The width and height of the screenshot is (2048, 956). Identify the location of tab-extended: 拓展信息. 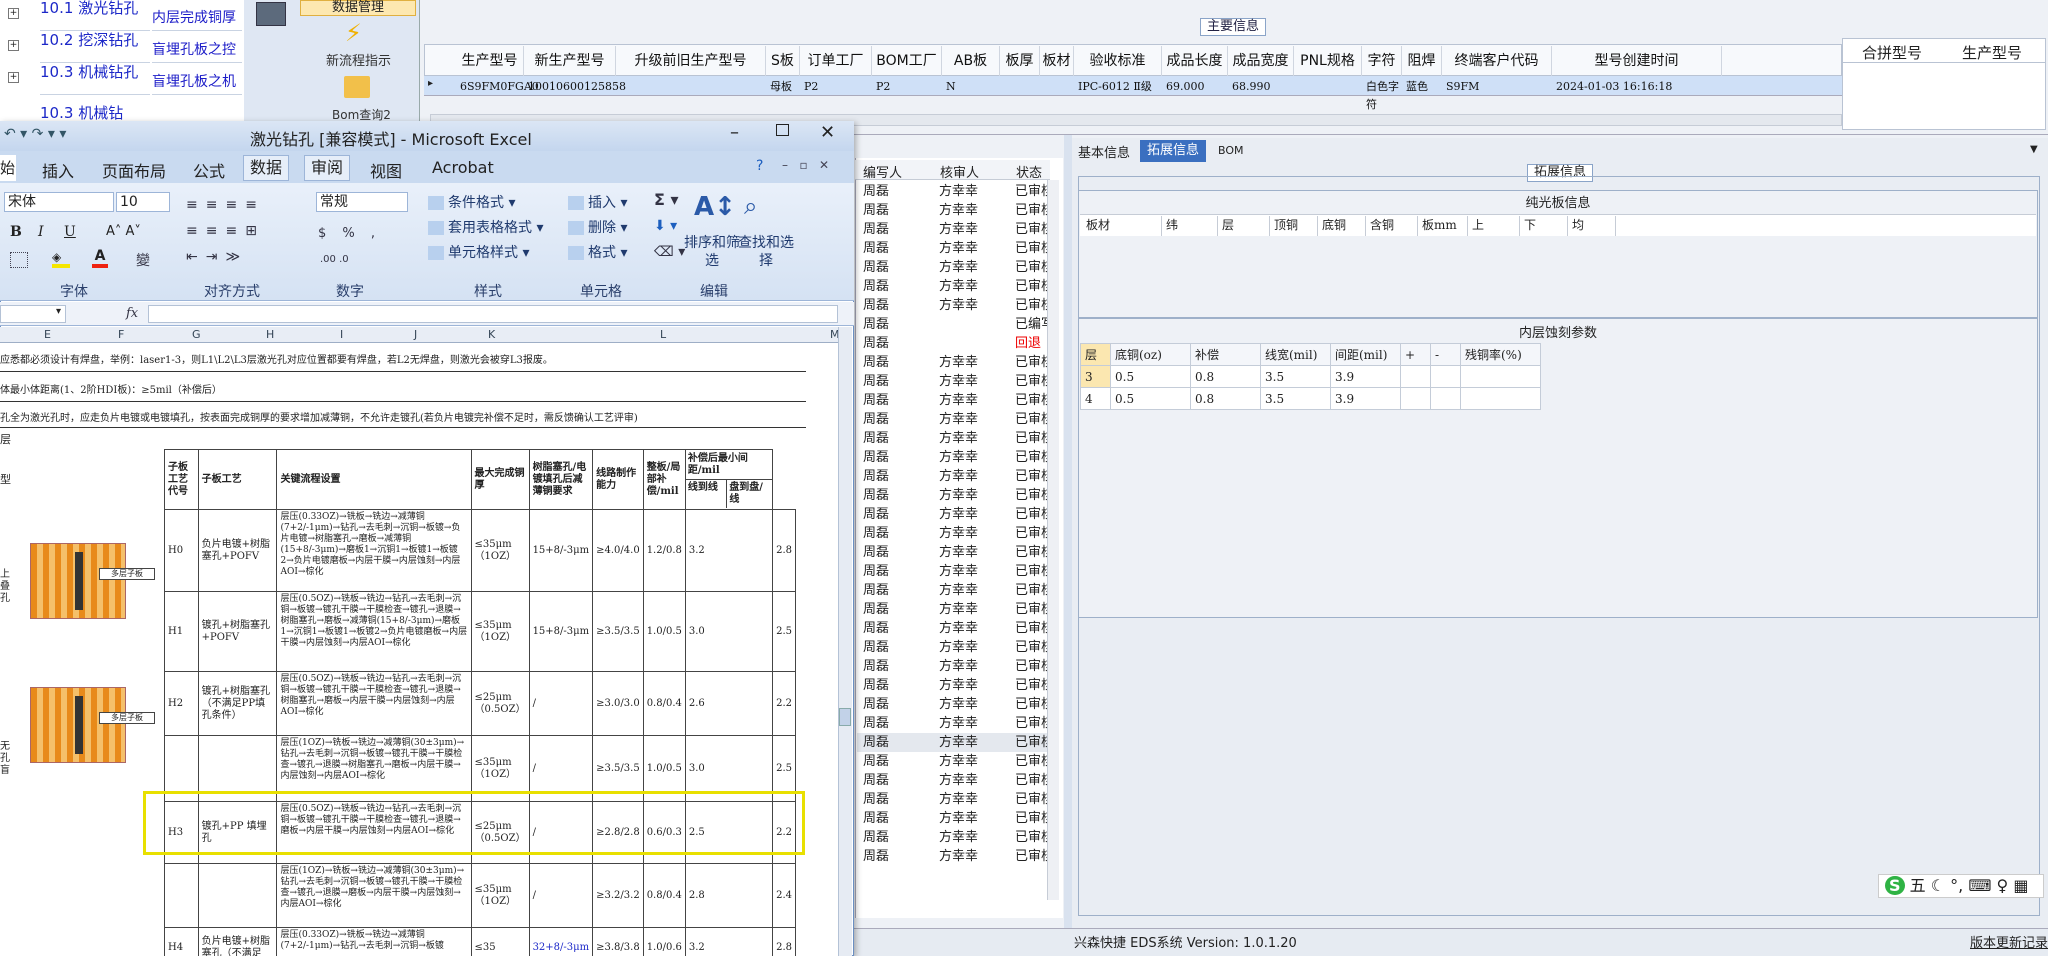
(1173, 151).